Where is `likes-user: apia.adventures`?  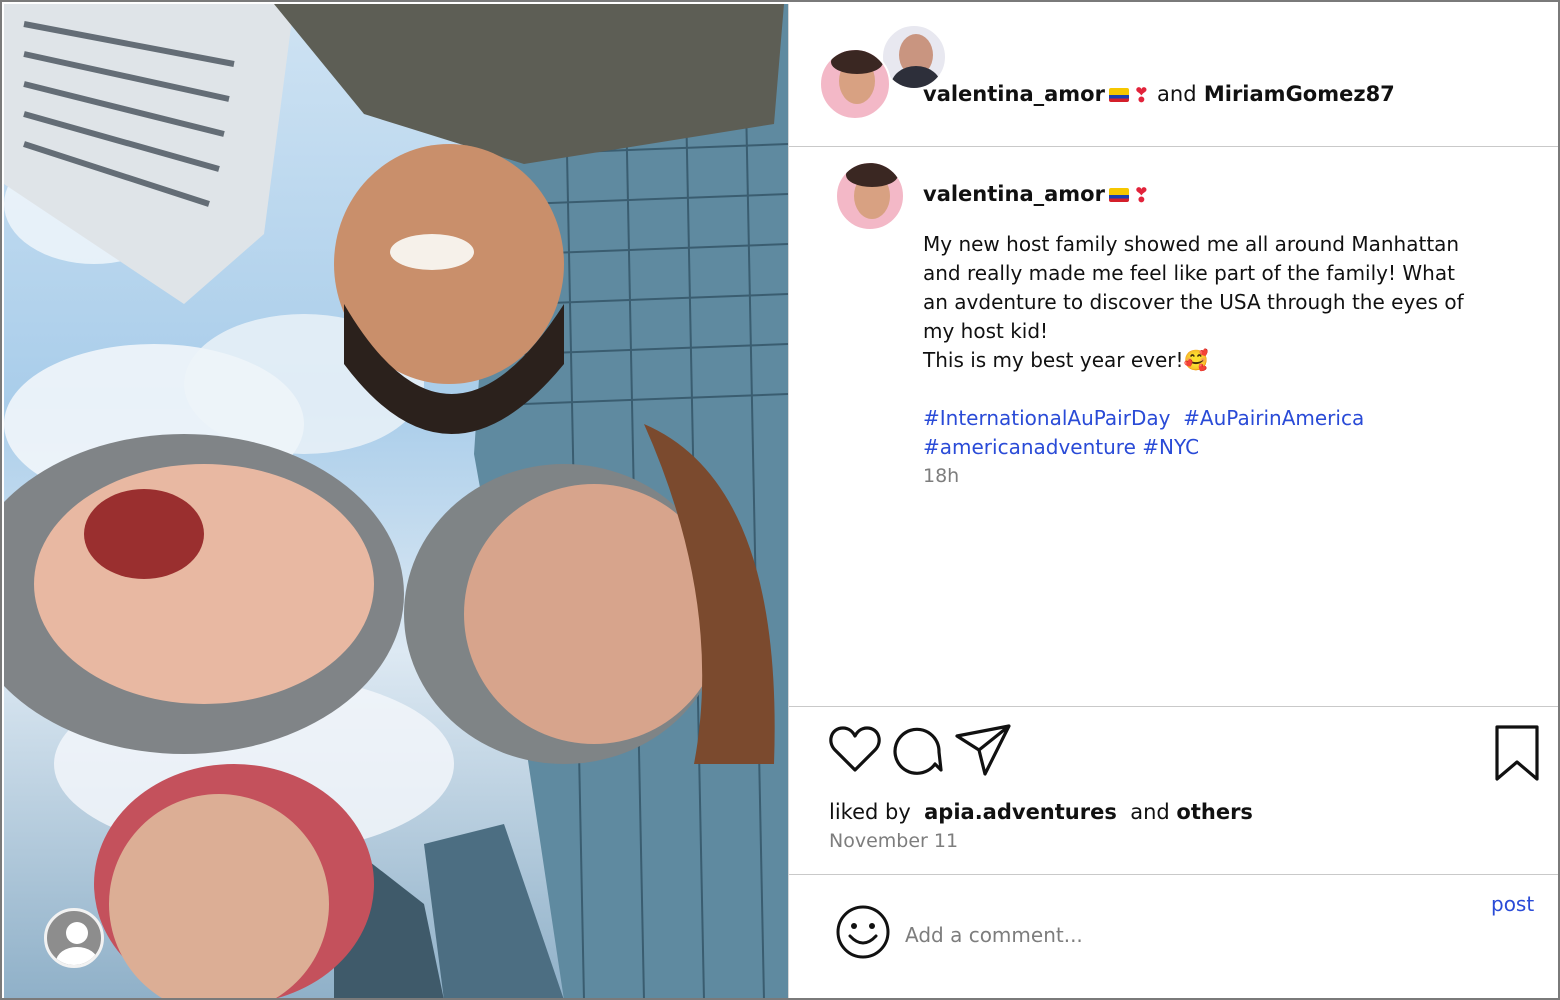
likes-user: apia.adventures is located at coordinates (1020, 812).